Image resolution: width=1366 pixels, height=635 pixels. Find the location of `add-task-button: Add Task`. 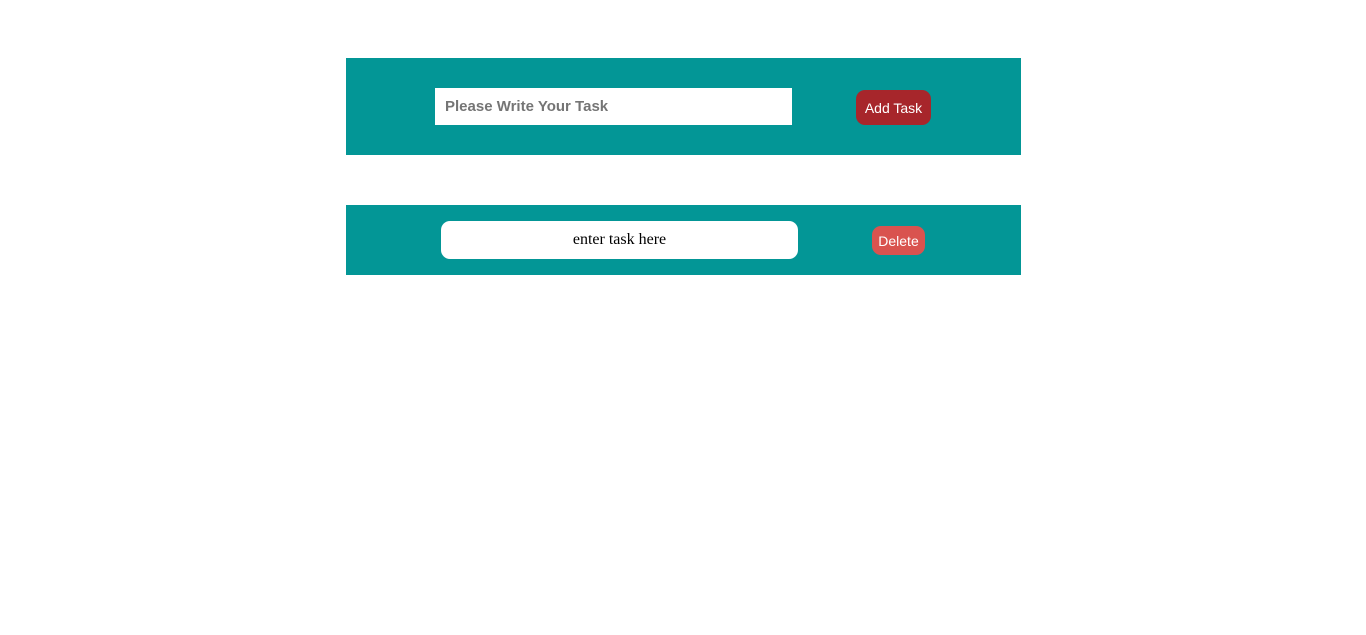

add-task-button: Add Task is located at coordinates (893, 107).